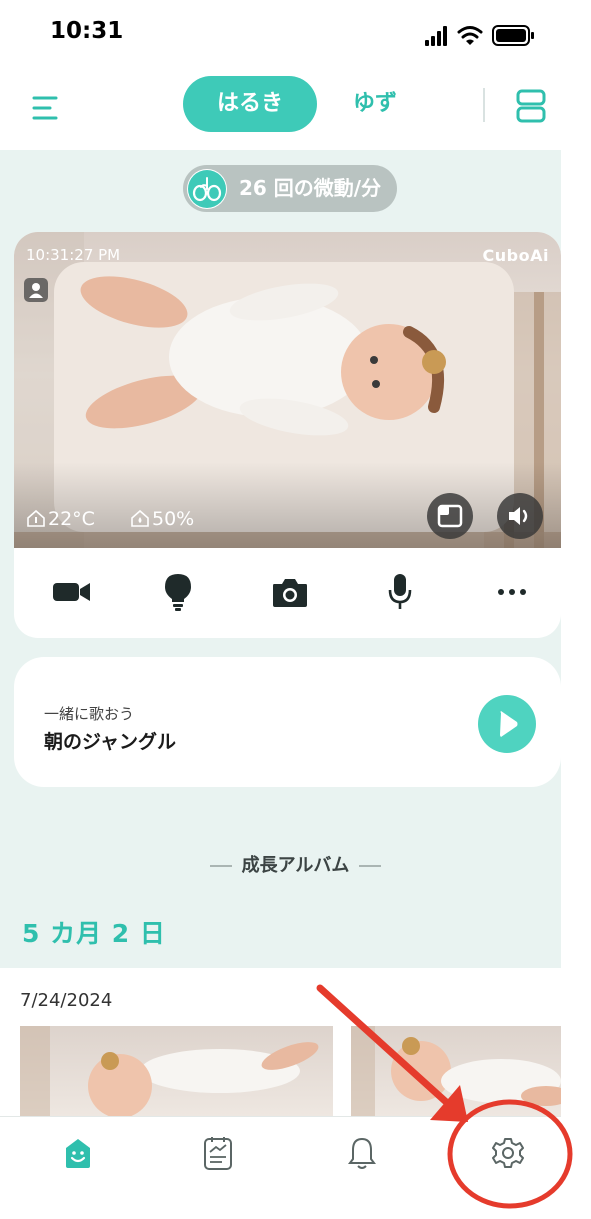 The image size is (591, 1219). Describe the element at coordinates (375, 104) in the screenshot. I see `tab-baby-yuzu: ゆず` at that location.